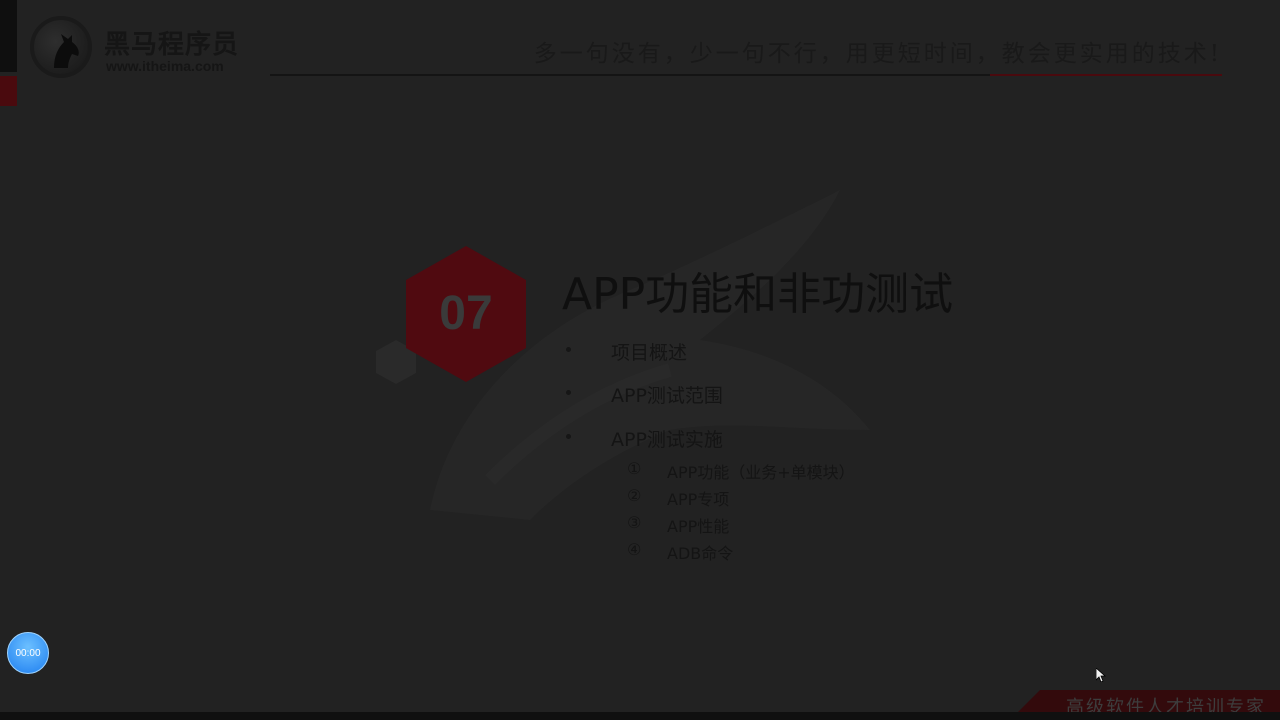 The width and height of the screenshot is (1280, 720). Describe the element at coordinates (66, 51) in the screenshot. I see `horse-head-icon` at that location.